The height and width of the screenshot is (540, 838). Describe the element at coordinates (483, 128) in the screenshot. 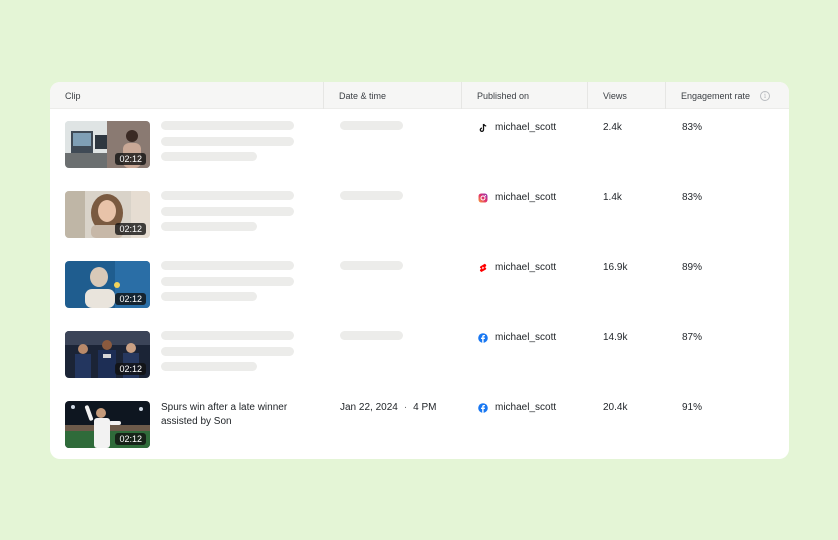

I see `tiktok-icon` at that location.